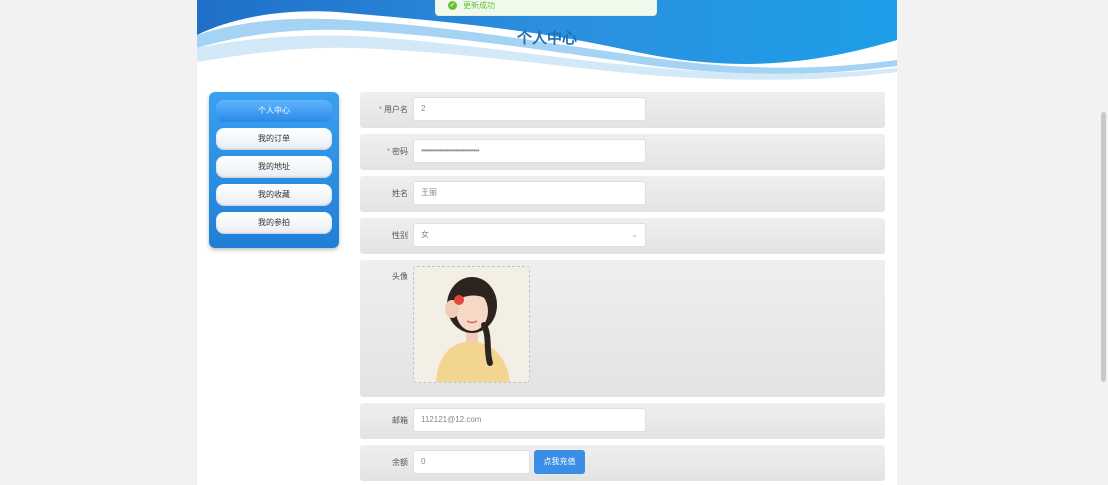  Describe the element at coordinates (274, 195) in the screenshot. I see `sidebar-item-favorites: 我的收藏` at that location.